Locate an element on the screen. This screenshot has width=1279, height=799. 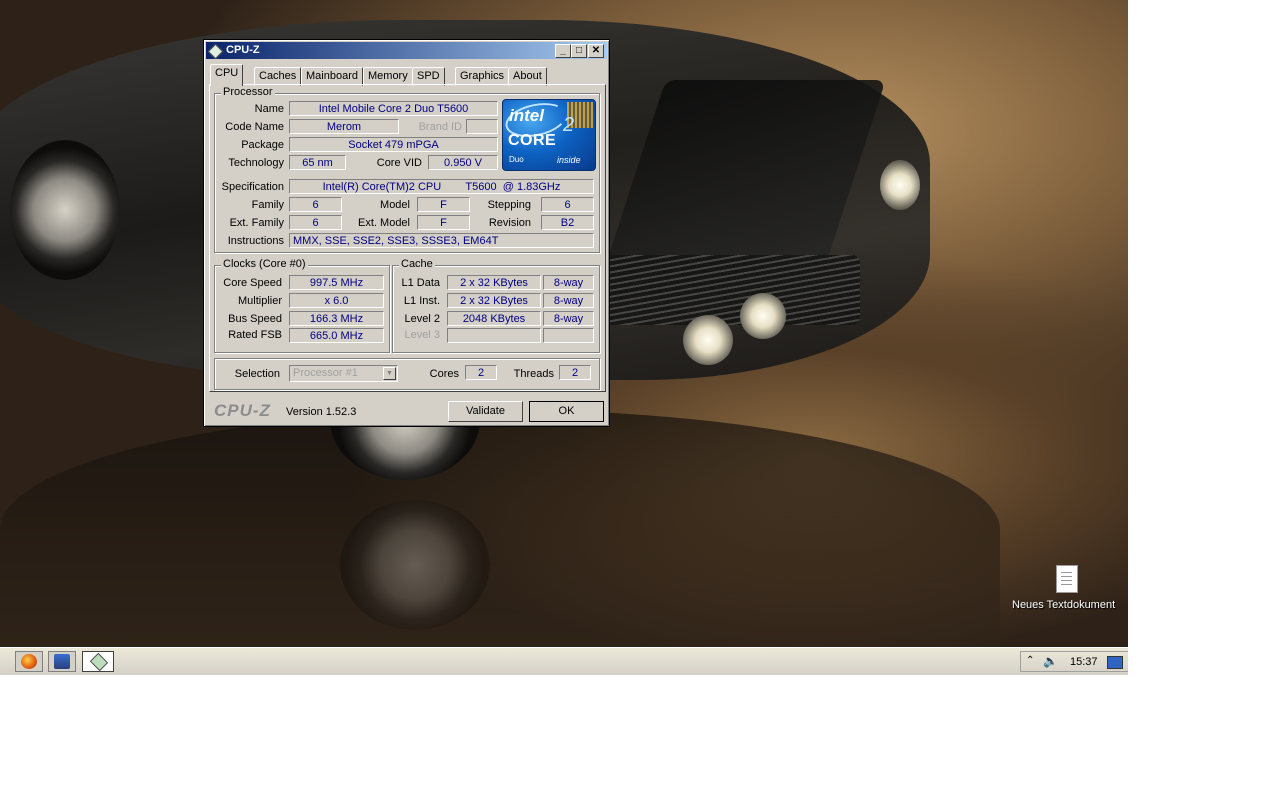
wallpaper-wheel-reflection is located at coordinates (415, 565).